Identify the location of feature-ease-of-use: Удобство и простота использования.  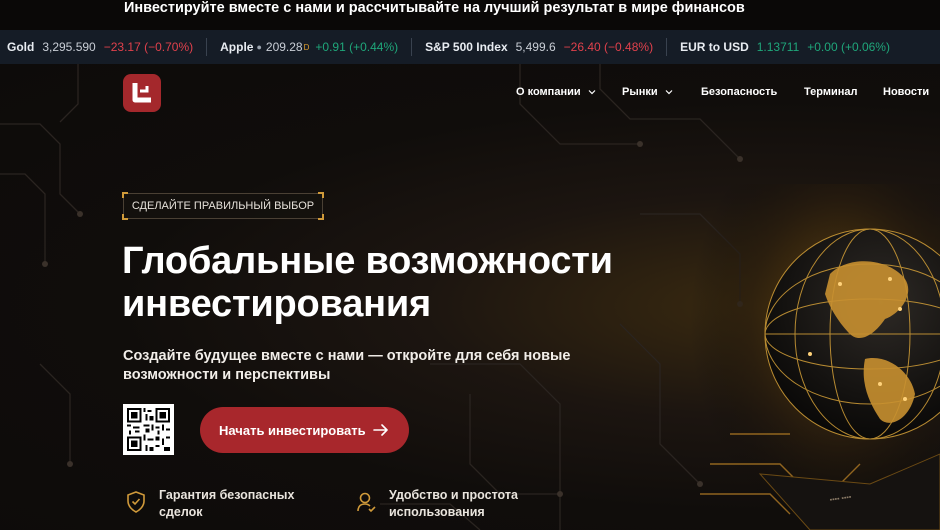
(436, 504).